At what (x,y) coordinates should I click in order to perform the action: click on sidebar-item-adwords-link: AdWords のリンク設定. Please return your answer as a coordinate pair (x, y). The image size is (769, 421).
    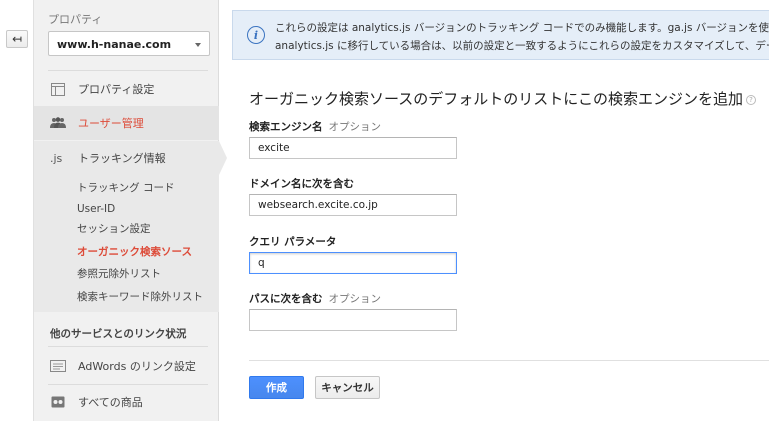
    Looking at the image, I should click on (126, 366).